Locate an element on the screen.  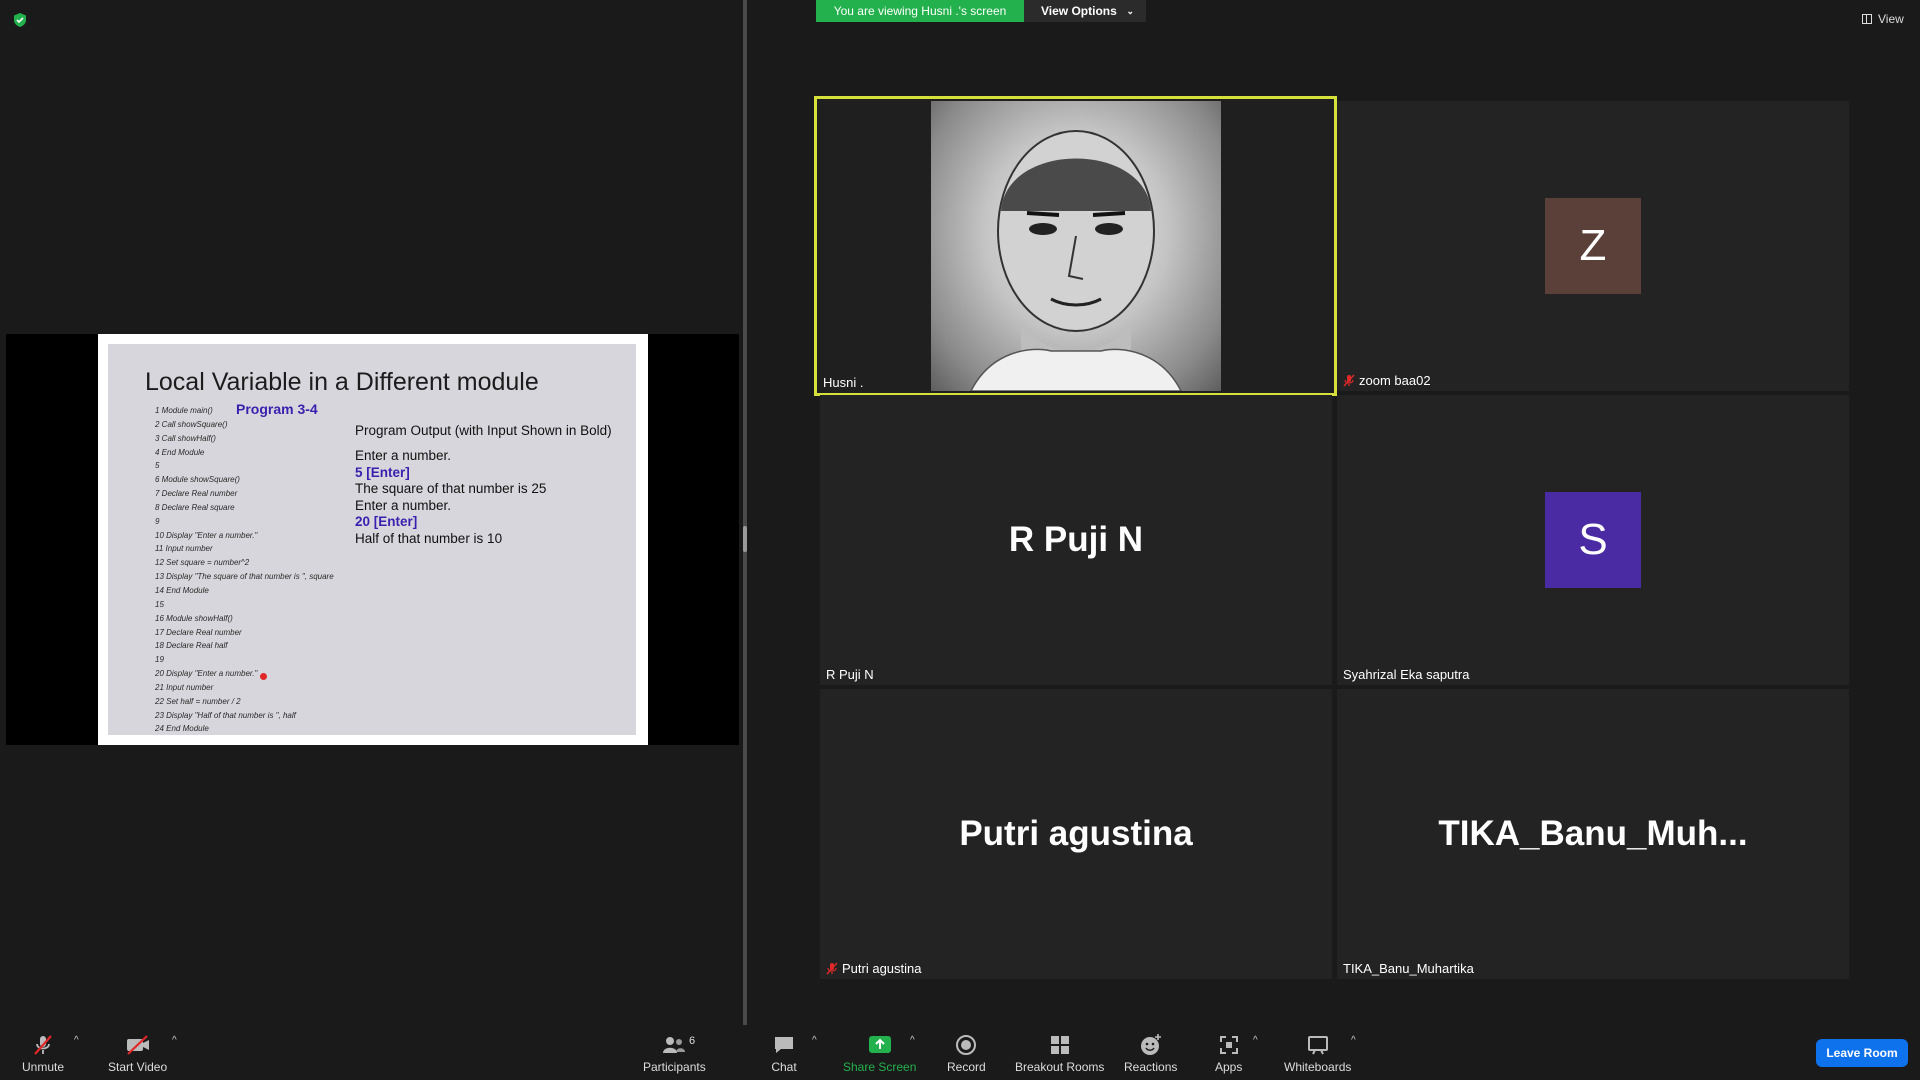
code-line: 14 End Module is located at coordinates (182, 590).